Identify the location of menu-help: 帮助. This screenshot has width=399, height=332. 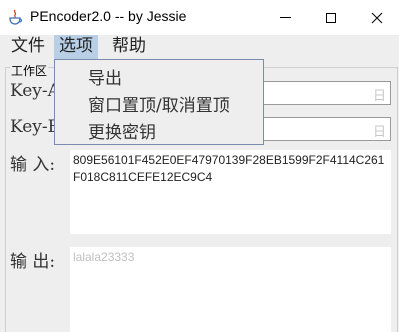
(129, 47).